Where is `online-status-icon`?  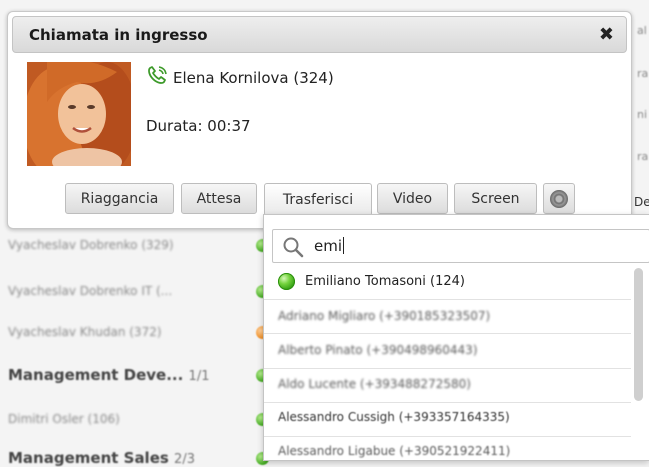
online-status-icon is located at coordinates (286, 281).